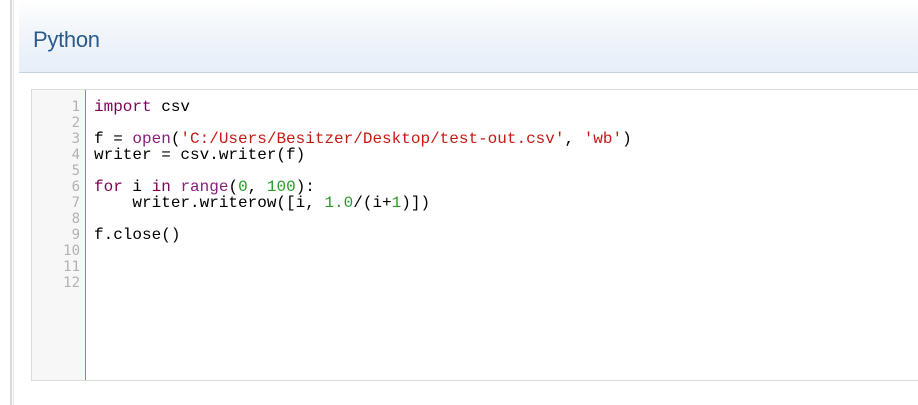 The image size is (918, 405). What do you see at coordinates (209, 203) in the screenshot?
I see `code-token: writer.writerow([i,` at bounding box center [209, 203].